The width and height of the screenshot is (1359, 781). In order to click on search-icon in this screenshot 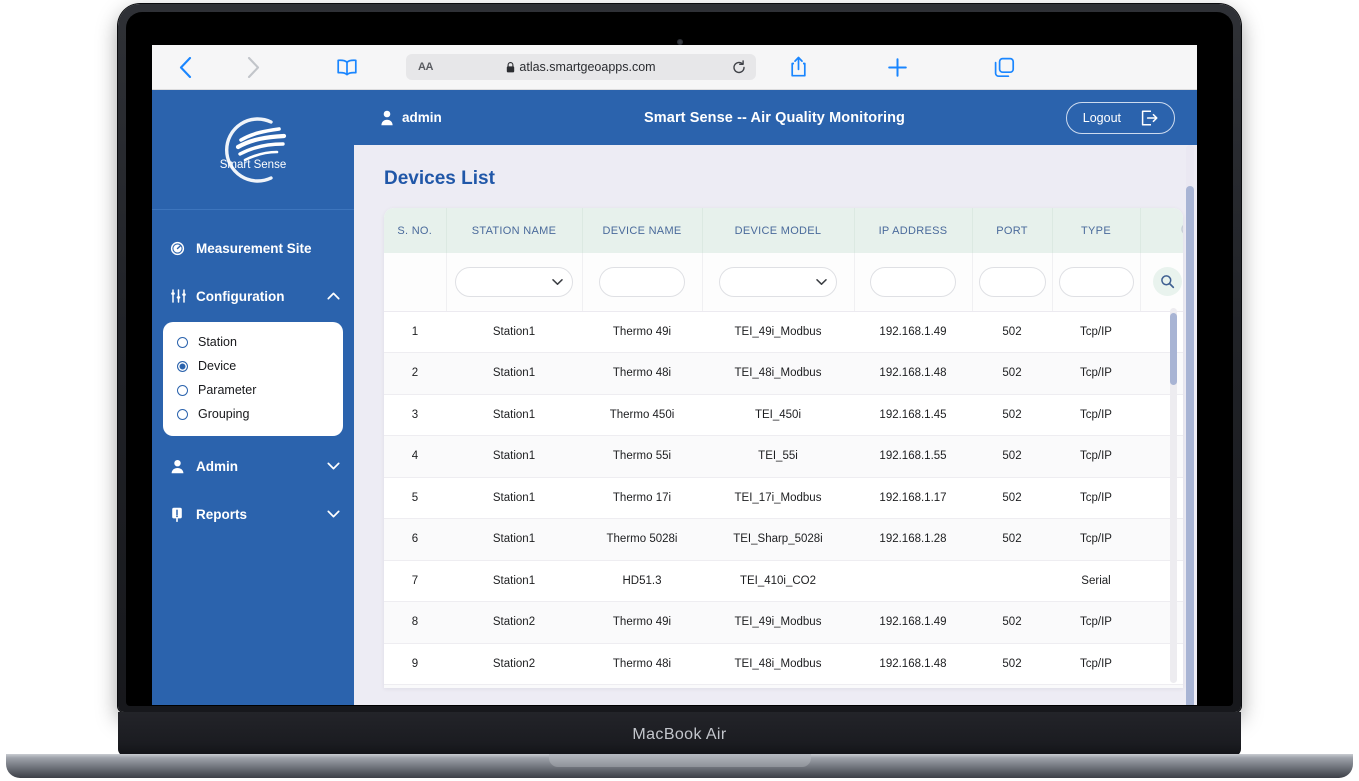, I will do `click(1167, 281)`.